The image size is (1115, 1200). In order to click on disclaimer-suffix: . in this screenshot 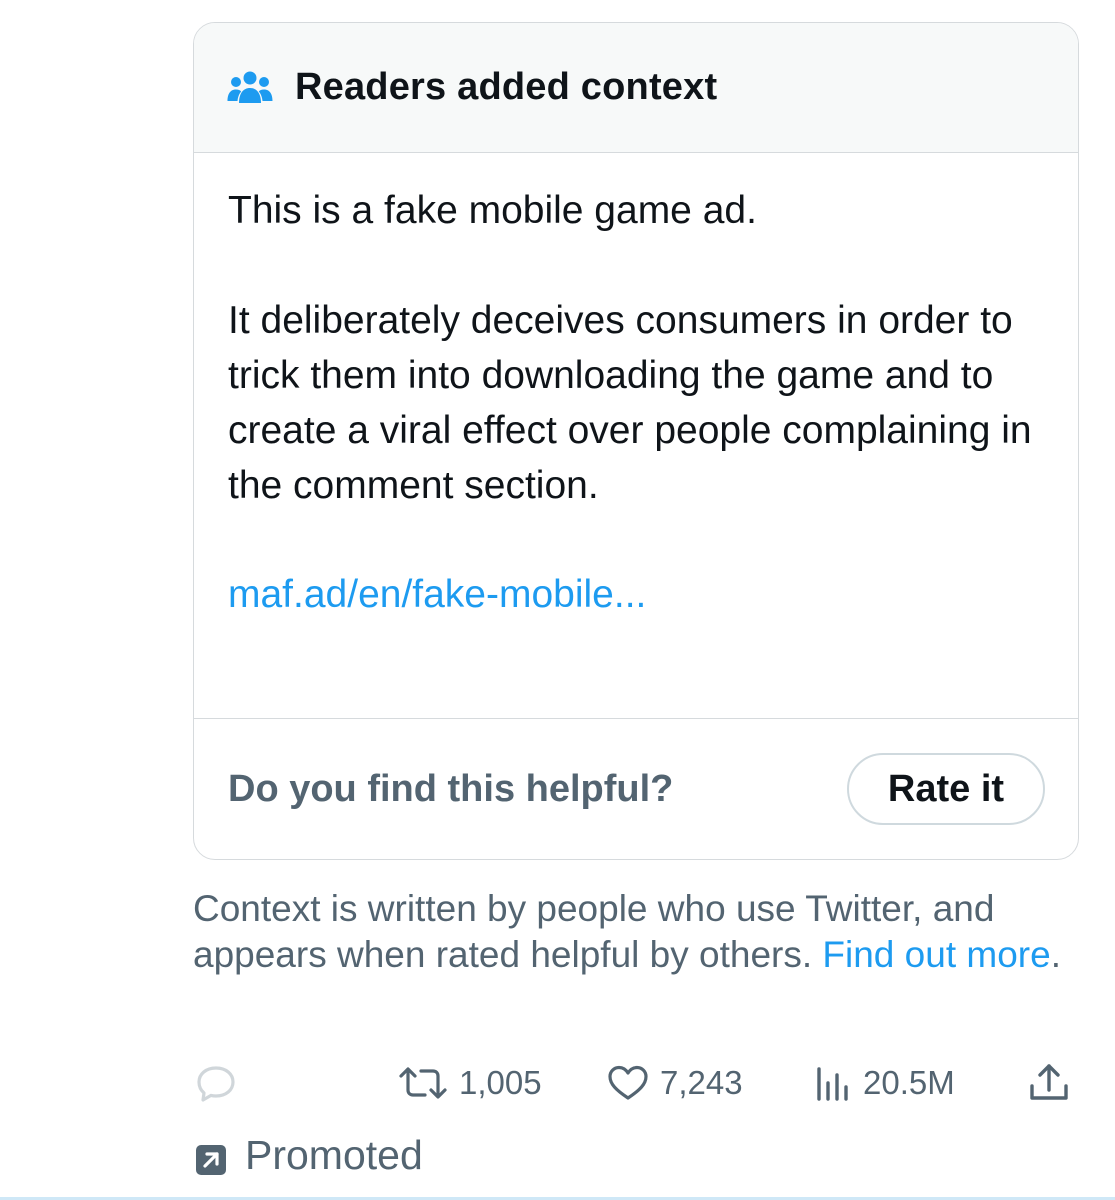, I will do `click(1055, 954)`.